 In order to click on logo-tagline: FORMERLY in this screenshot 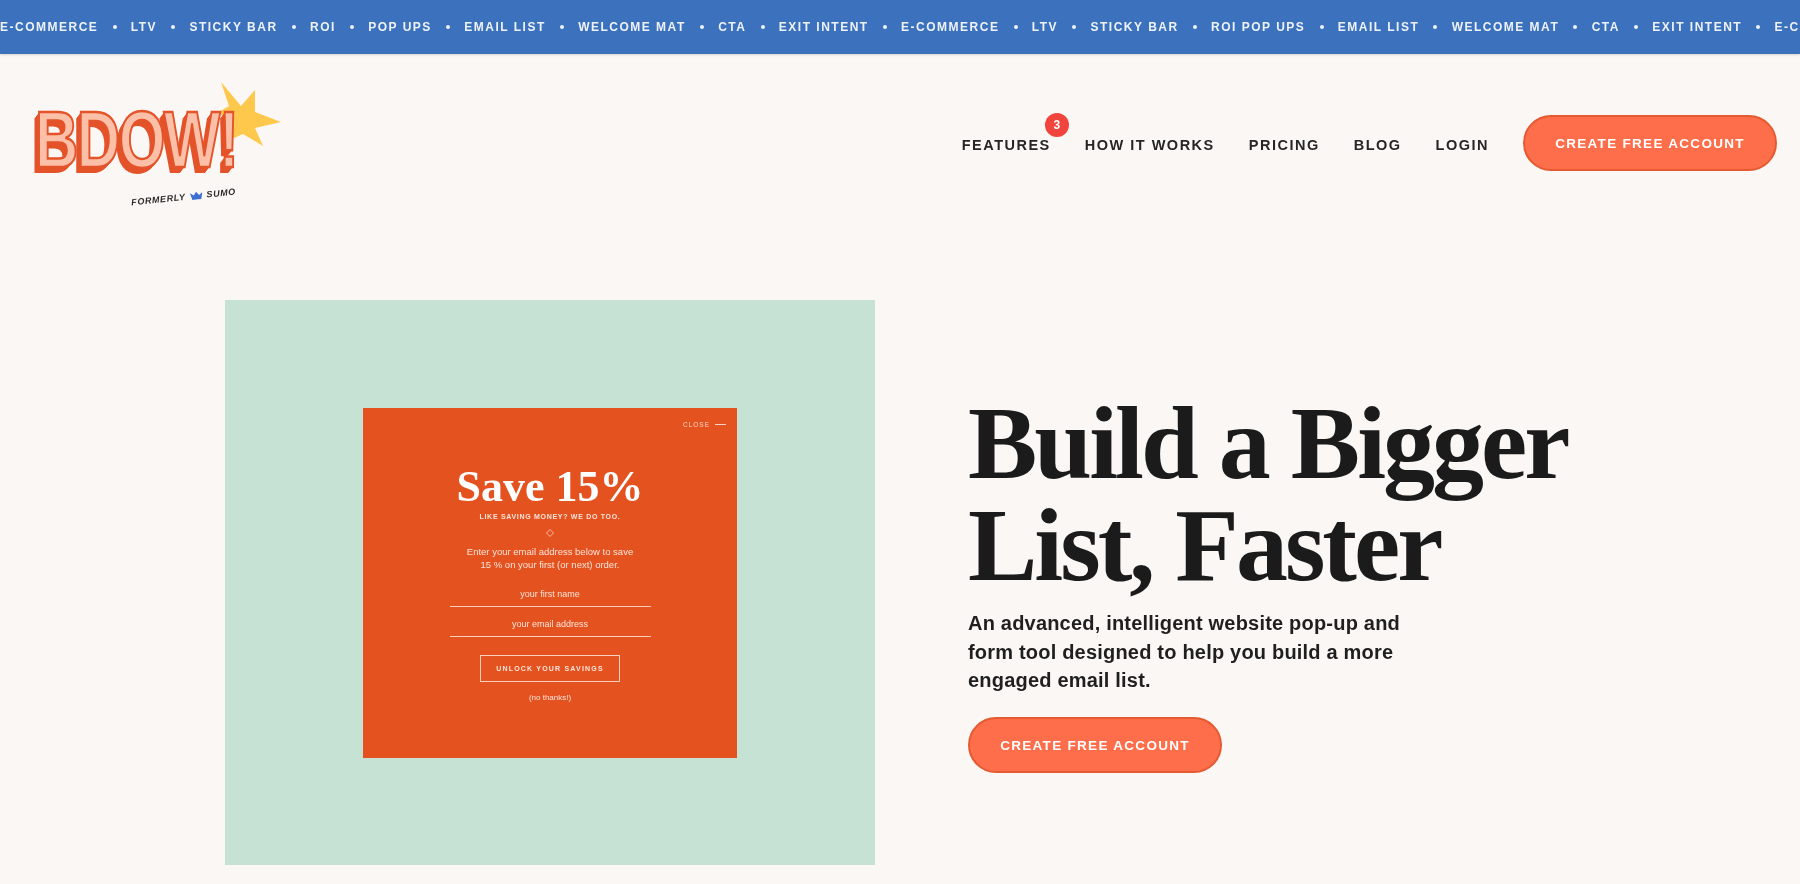, I will do `click(158, 199)`.